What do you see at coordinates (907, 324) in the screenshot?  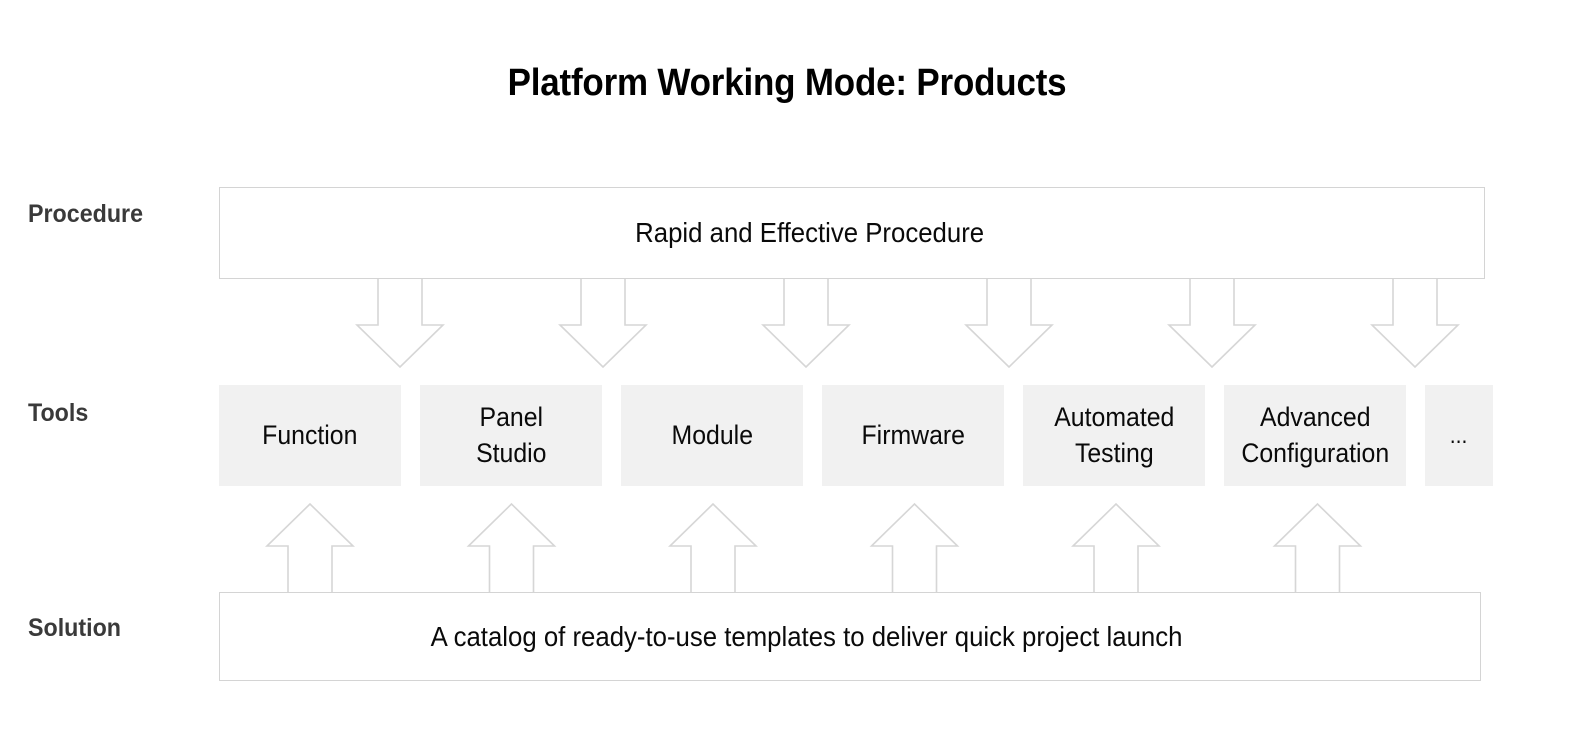 I see `down-arrow-group` at bounding box center [907, 324].